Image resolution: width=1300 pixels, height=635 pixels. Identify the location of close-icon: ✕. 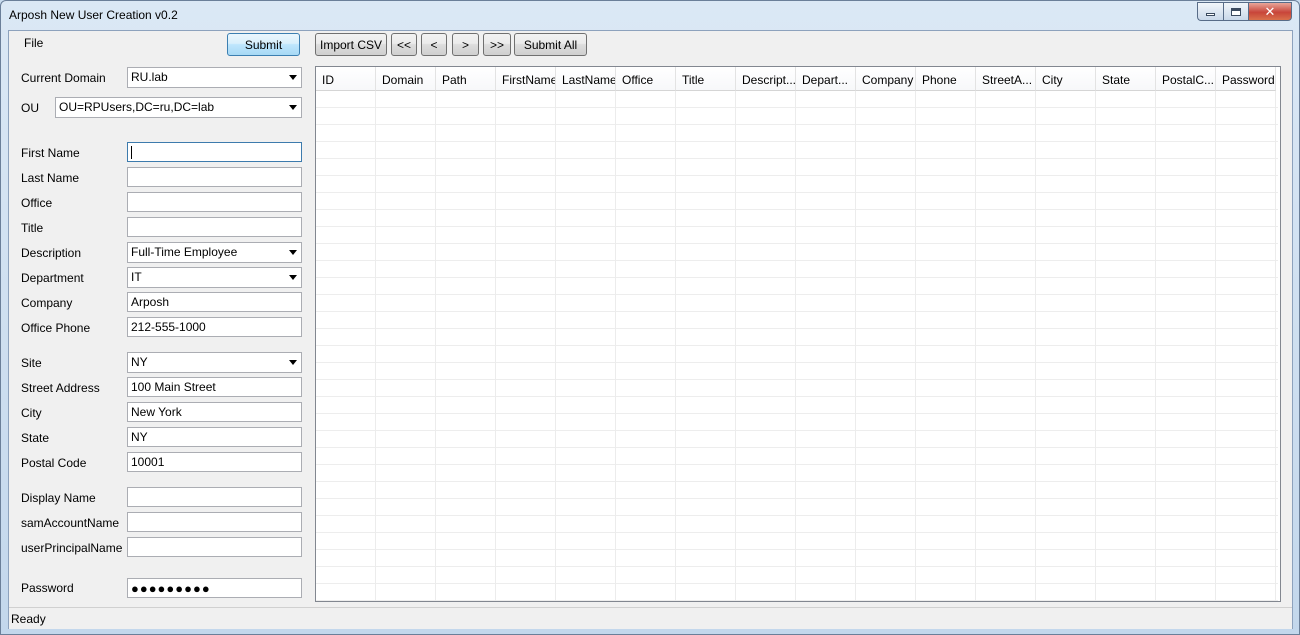
(1270, 11).